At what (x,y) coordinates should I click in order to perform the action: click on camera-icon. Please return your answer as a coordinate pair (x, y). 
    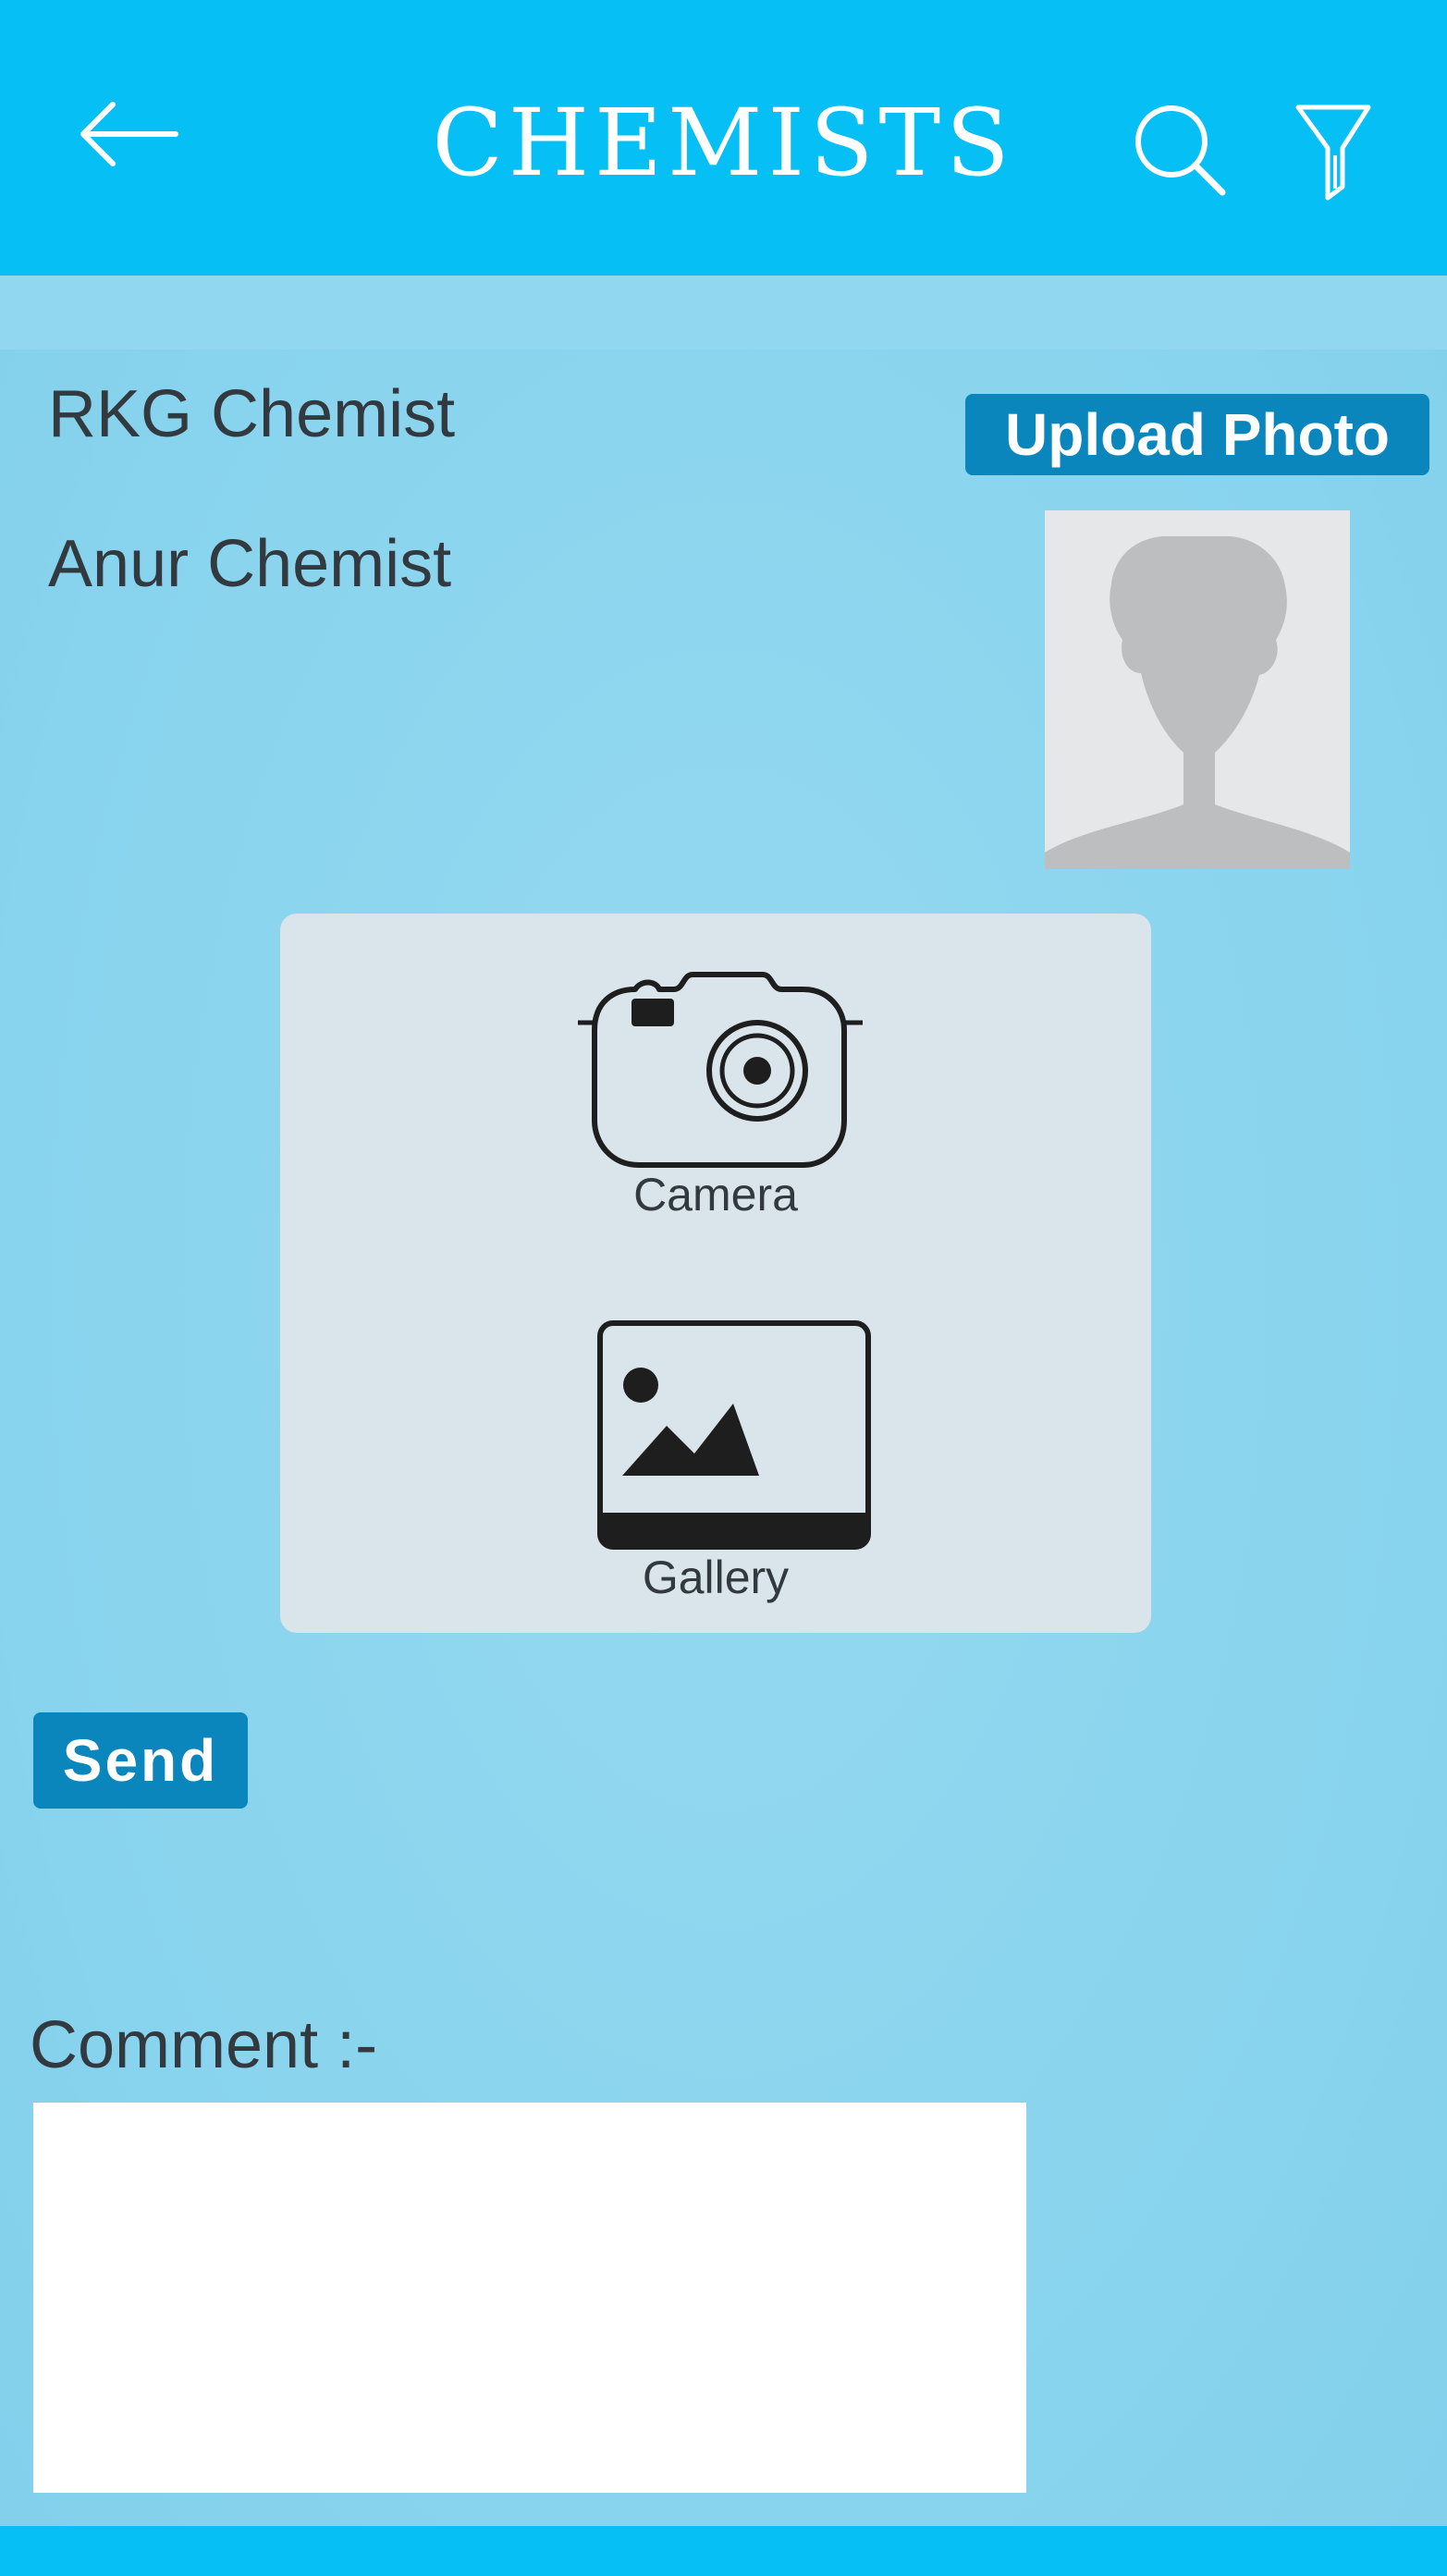
    Looking at the image, I should click on (720, 1070).